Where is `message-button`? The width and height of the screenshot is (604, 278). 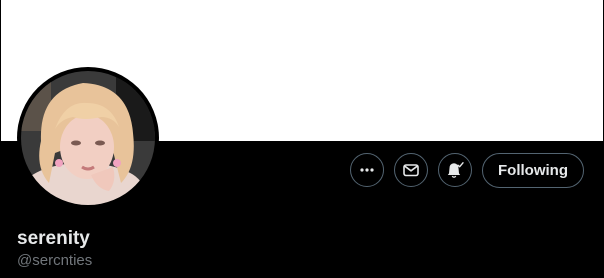
message-button is located at coordinates (411, 170).